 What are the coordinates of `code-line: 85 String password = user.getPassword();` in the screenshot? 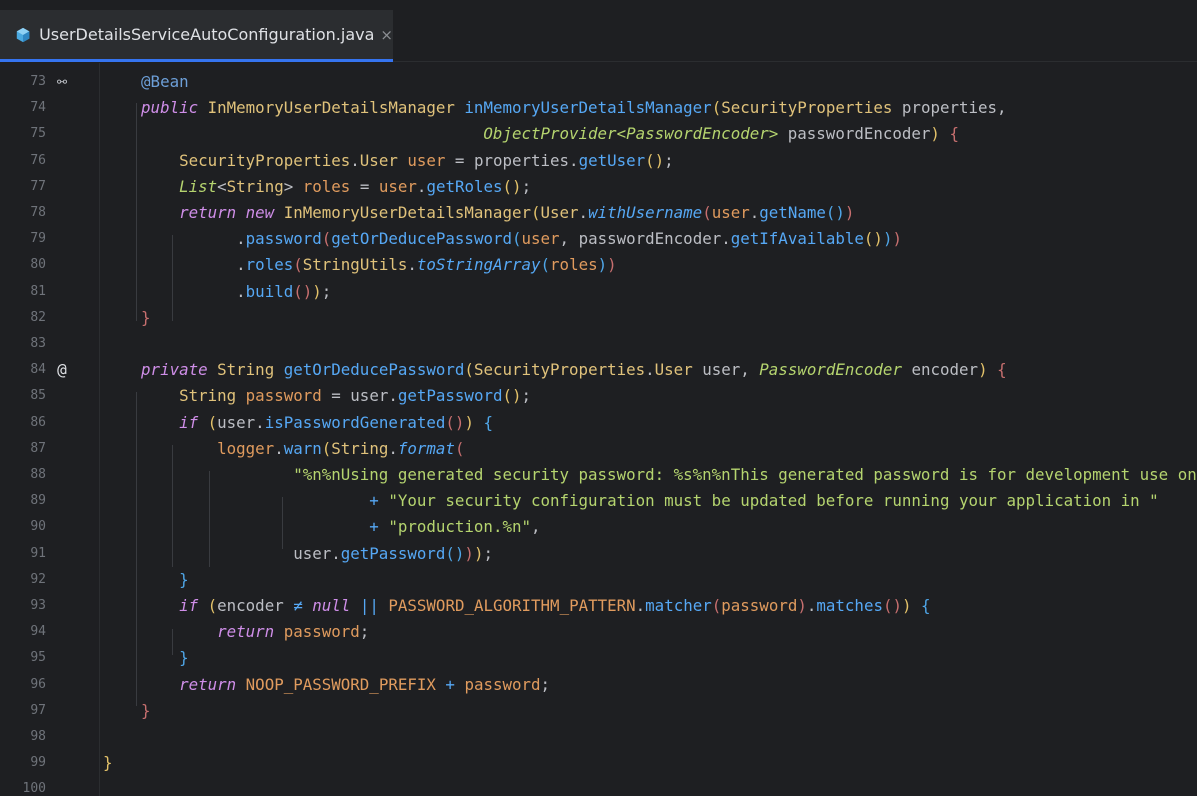 It's located at (598, 396).